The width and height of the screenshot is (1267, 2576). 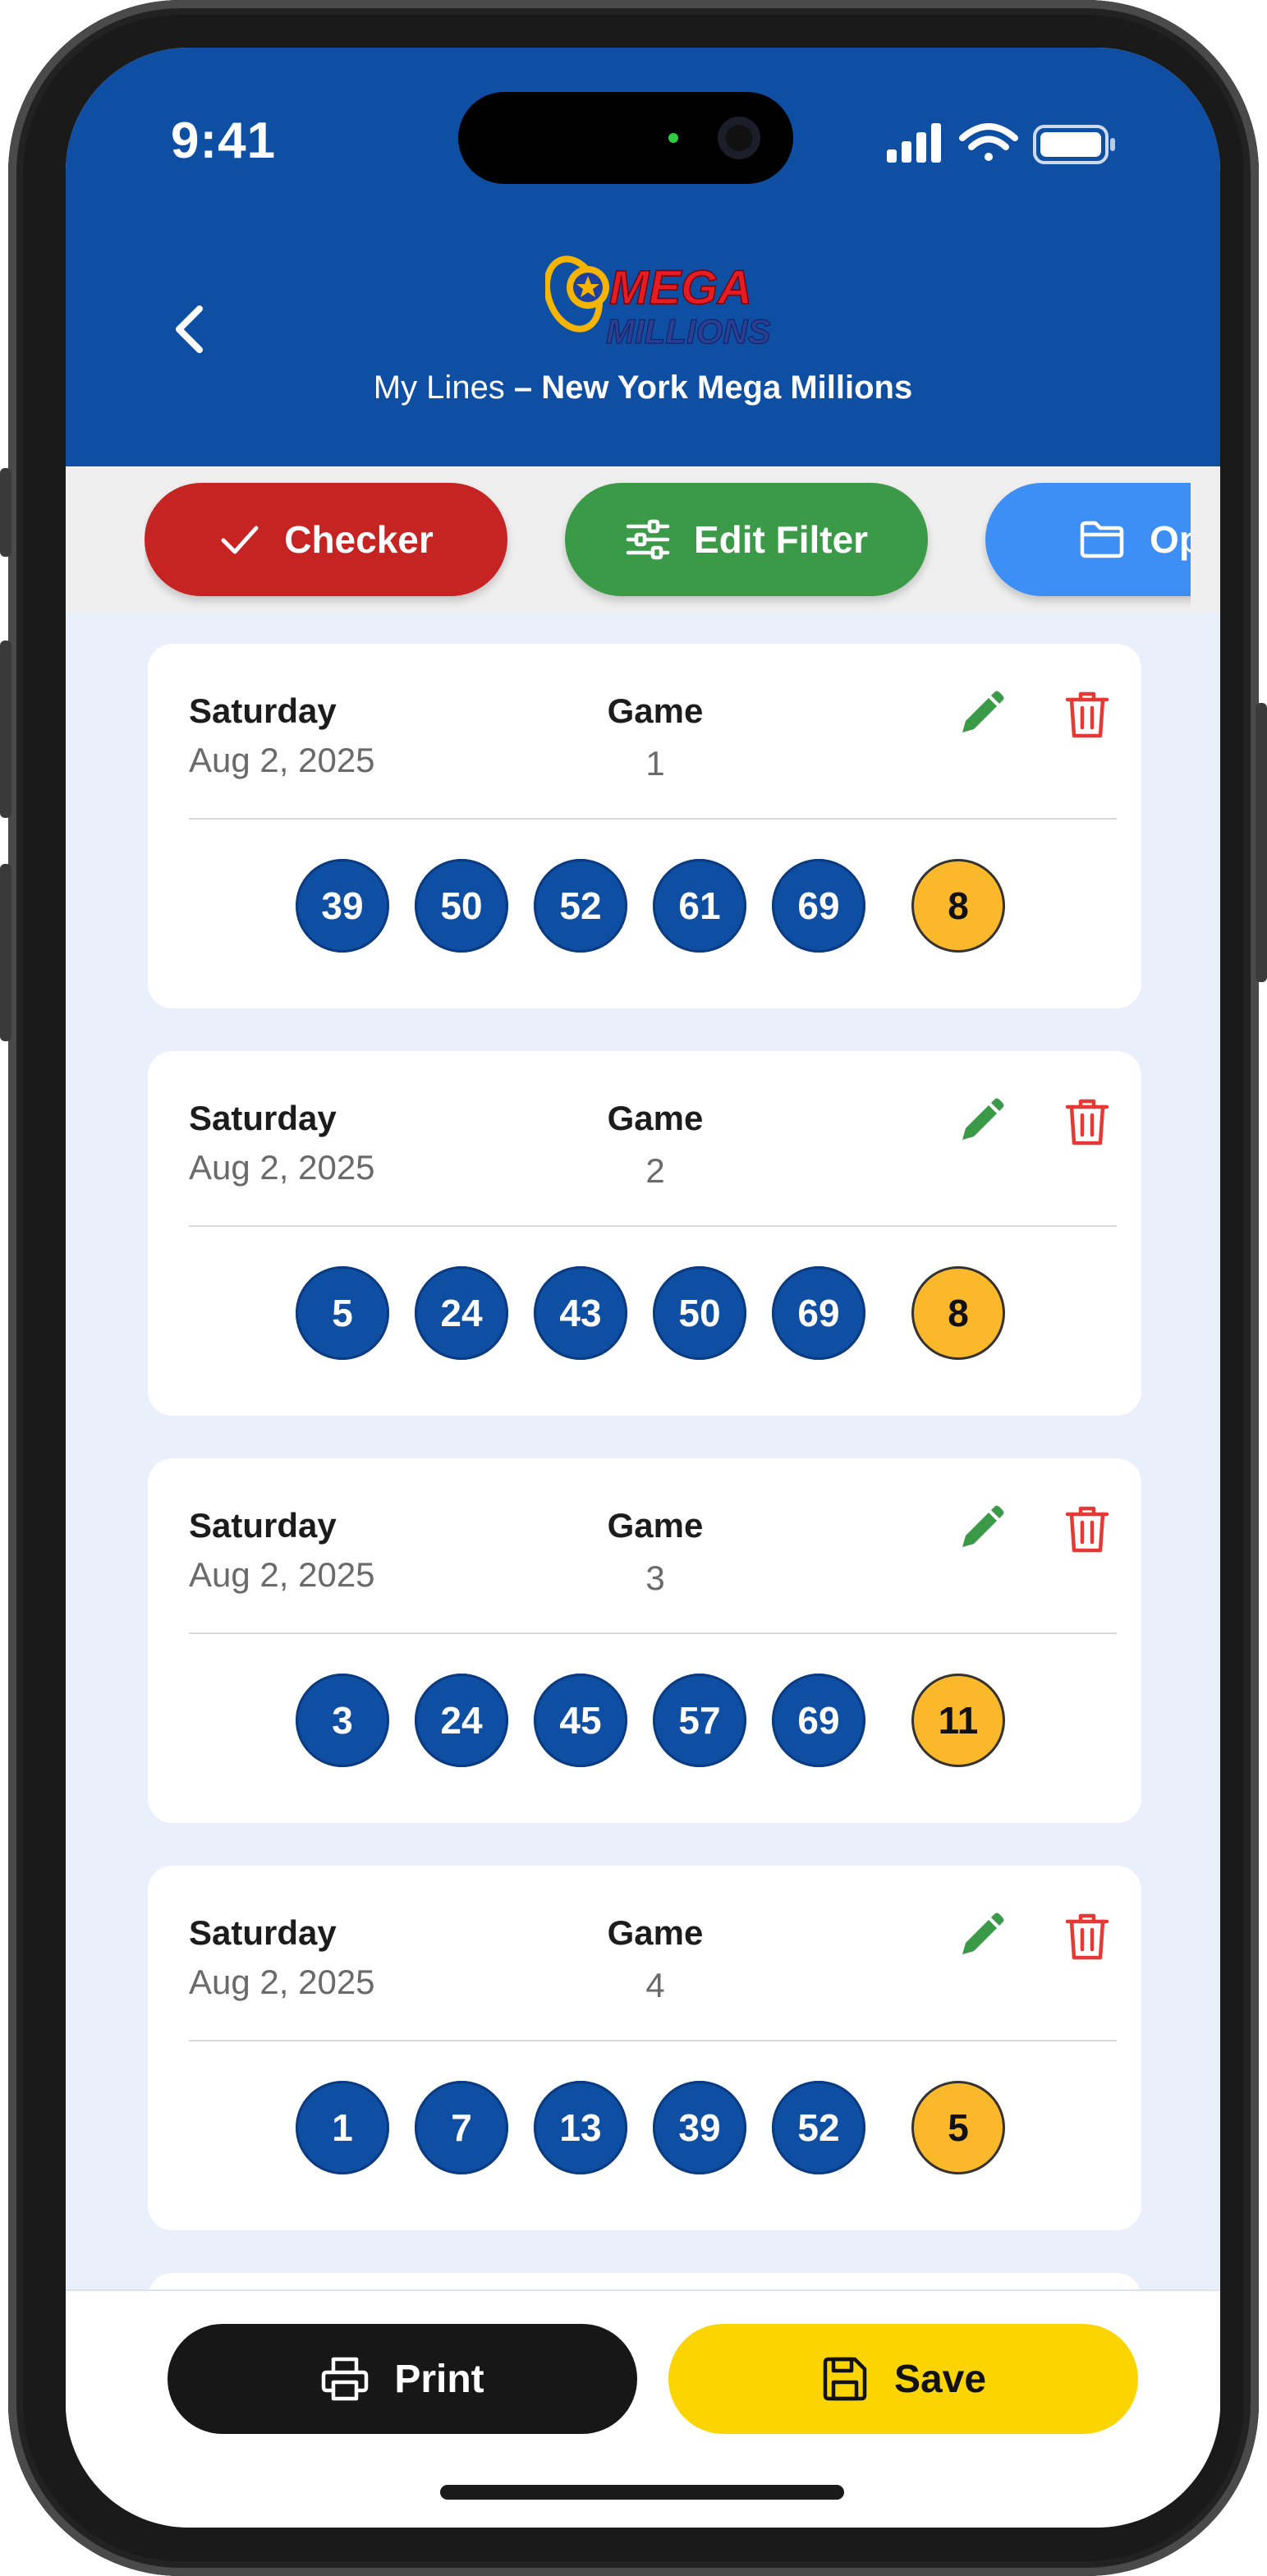 I want to click on toolbar-scroll: Checker Edit Filter Op, so click(x=668, y=539).